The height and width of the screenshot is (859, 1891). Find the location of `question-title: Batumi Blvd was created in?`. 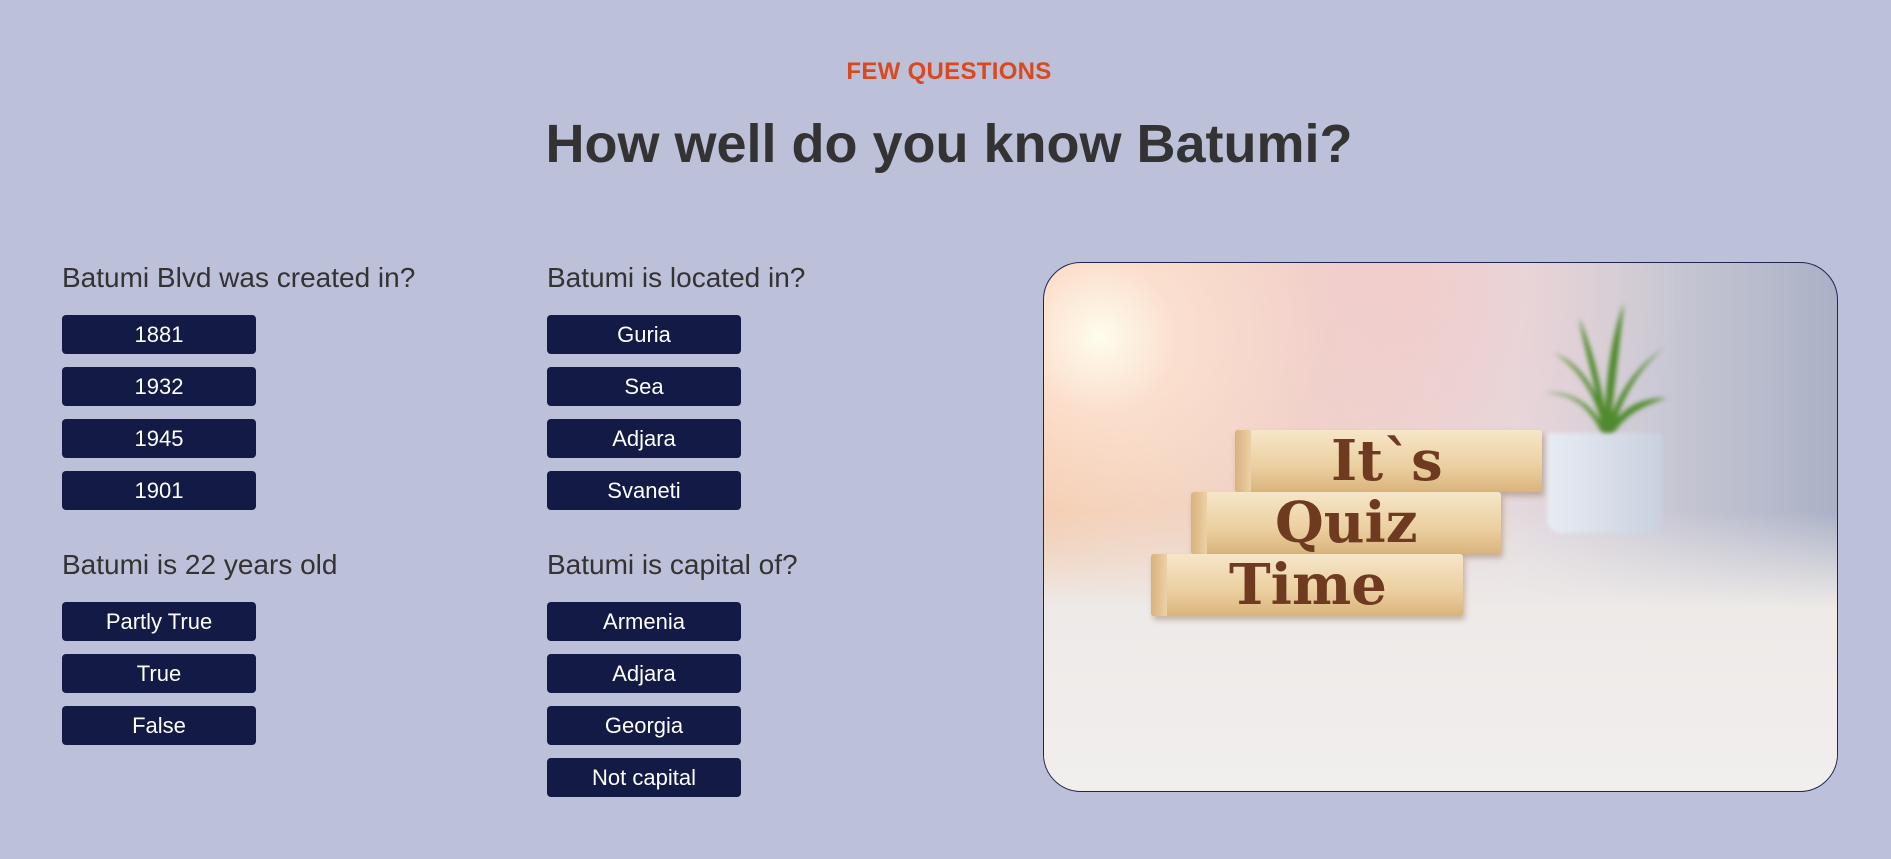

question-title: Batumi Blvd was created in? is located at coordinates (239, 277).